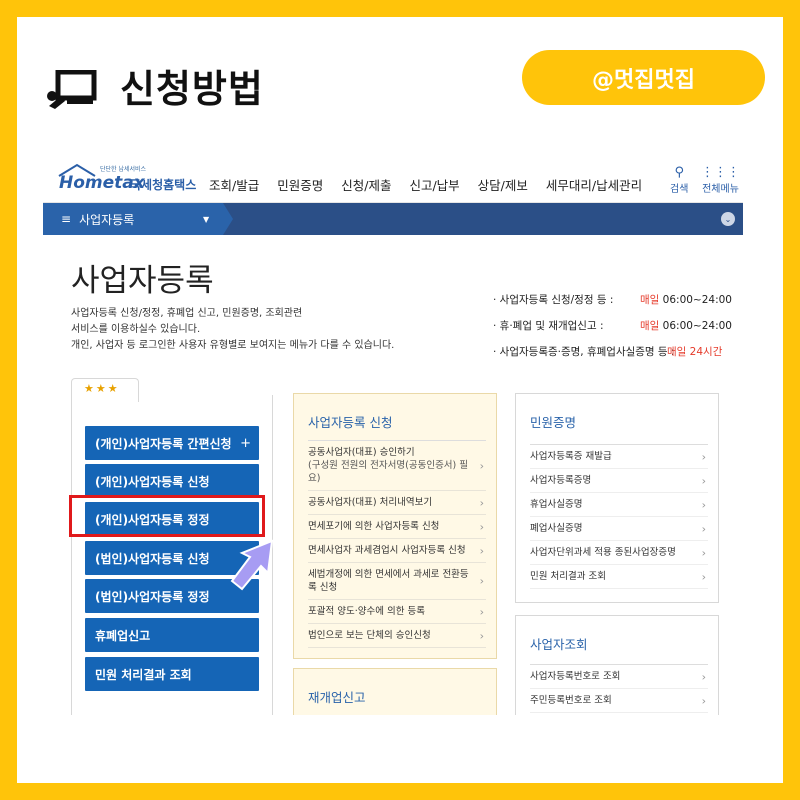 This screenshot has height=800, width=800. Describe the element at coordinates (387, 550) in the screenshot. I see `item-label: 면세사업자 과세겸업시 사업자등록 신청` at that location.